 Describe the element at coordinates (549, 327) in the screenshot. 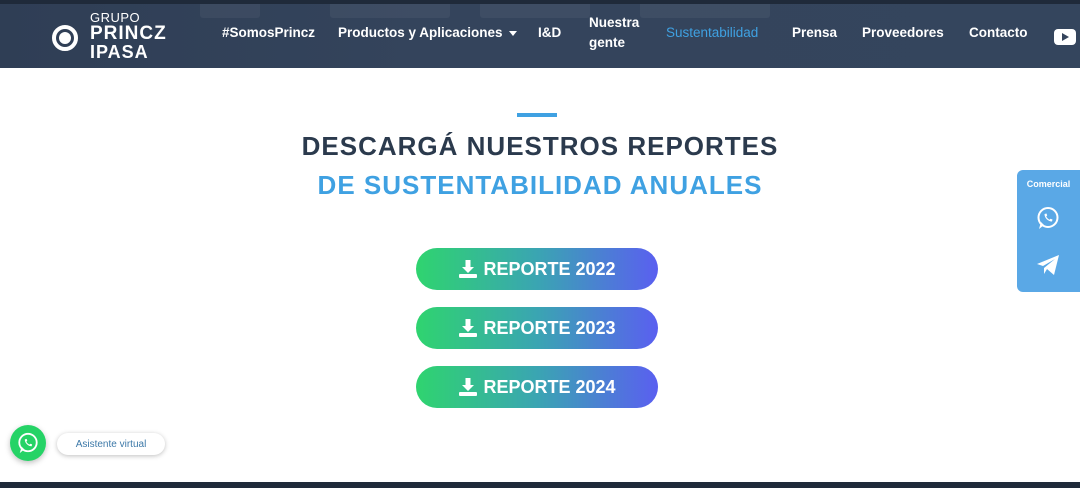

I see `report-2023-label: REPORTE 2023` at that location.